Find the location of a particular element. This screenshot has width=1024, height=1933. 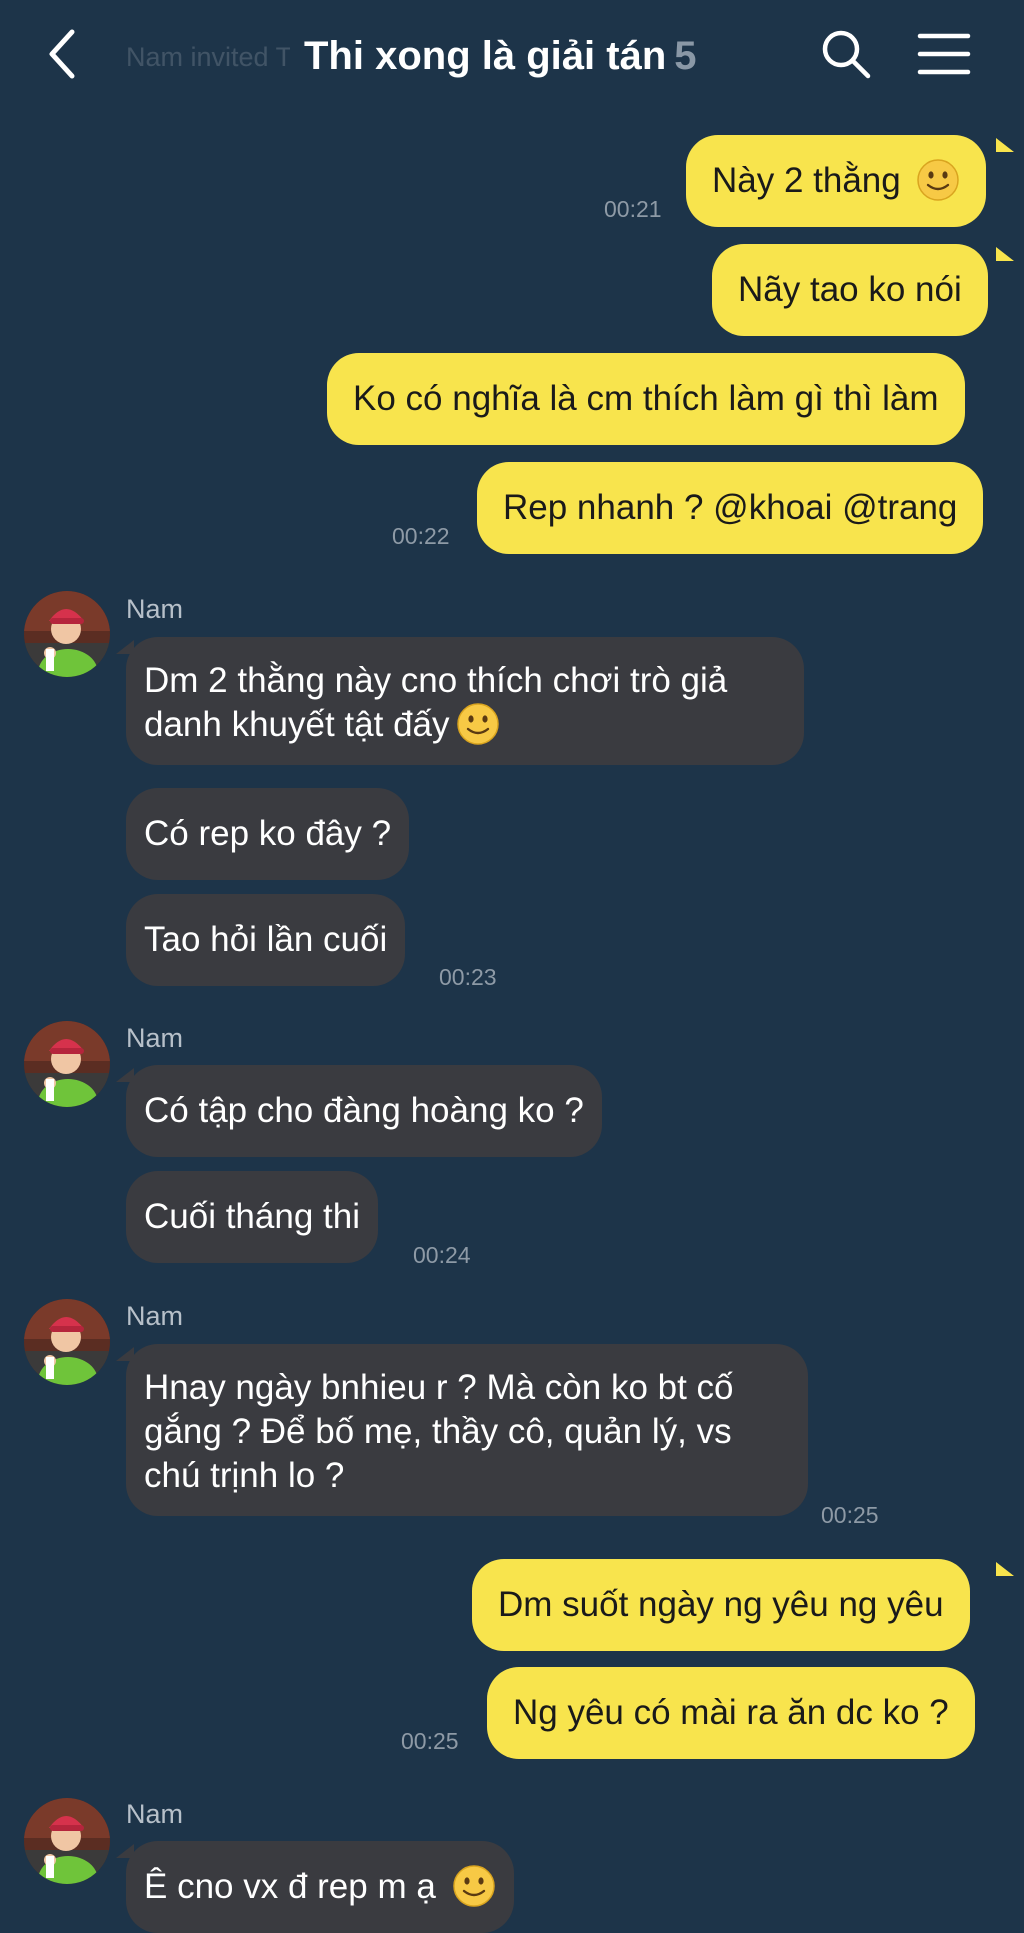

chat-title: Thi xong là giải tán 5 is located at coordinates (500, 56).